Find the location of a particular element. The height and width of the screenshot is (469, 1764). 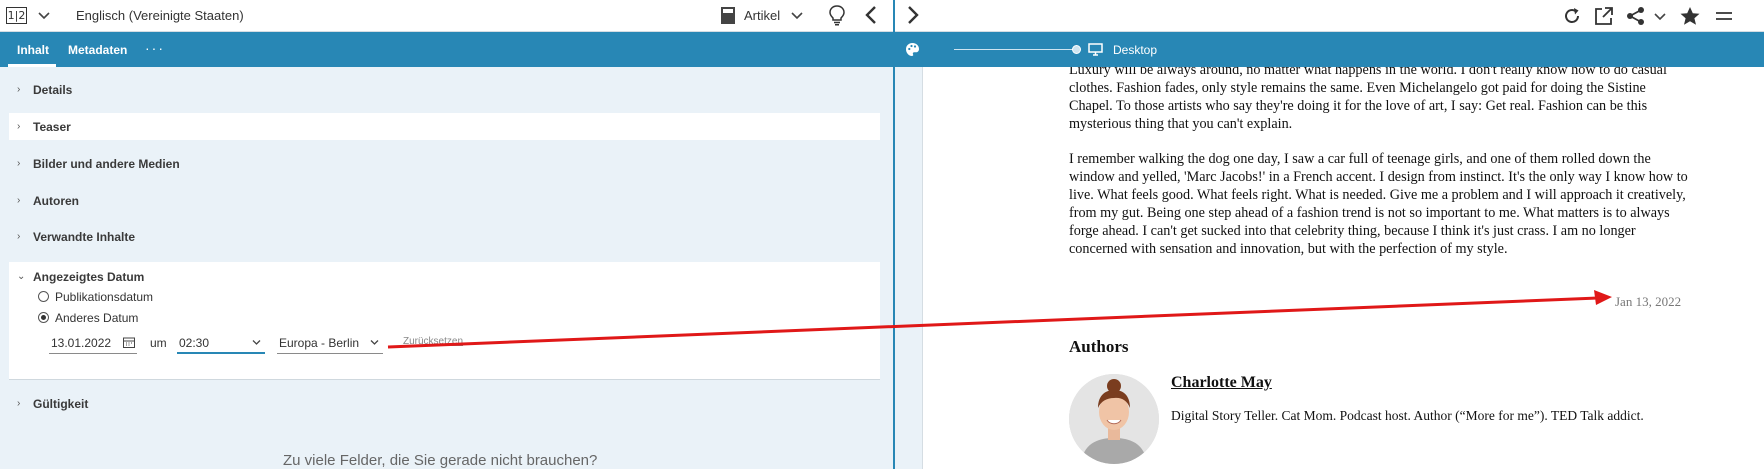

section-label: Gültigkeit is located at coordinates (61, 404).